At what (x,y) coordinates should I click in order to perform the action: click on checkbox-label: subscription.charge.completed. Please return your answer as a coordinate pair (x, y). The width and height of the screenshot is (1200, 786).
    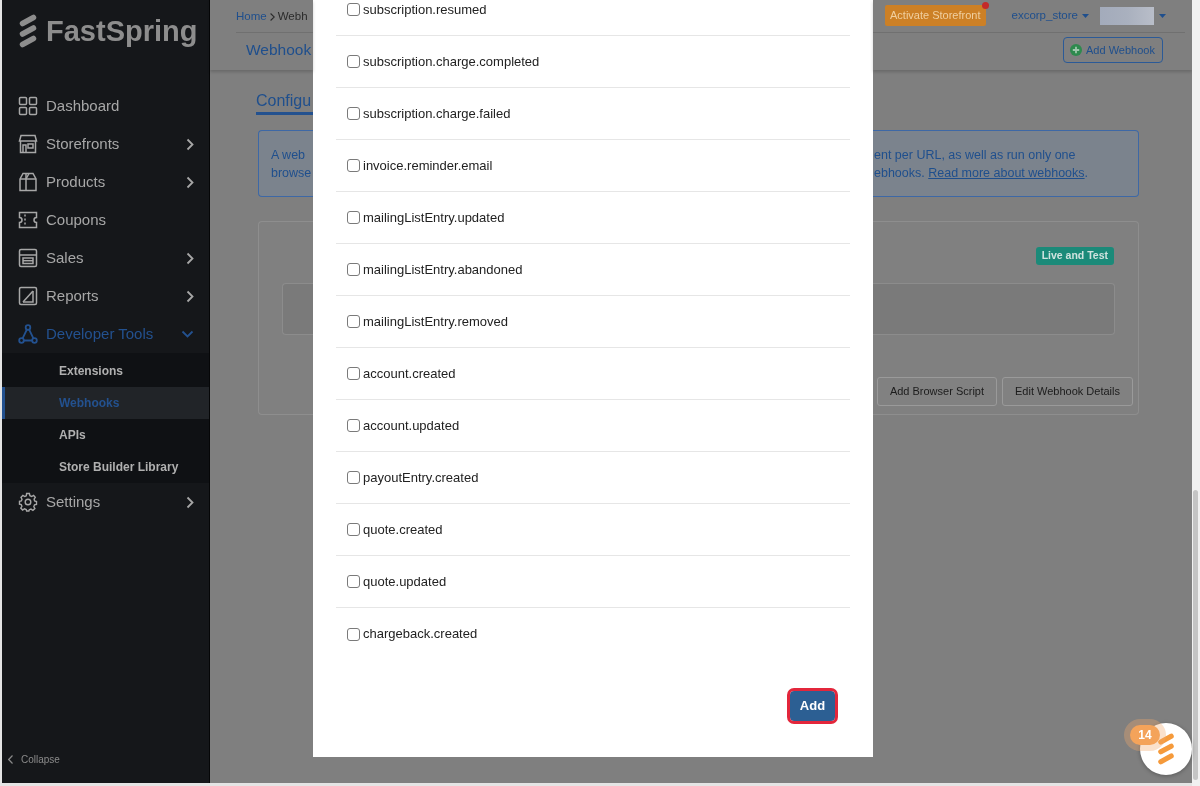
    Looking at the image, I should click on (451, 61).